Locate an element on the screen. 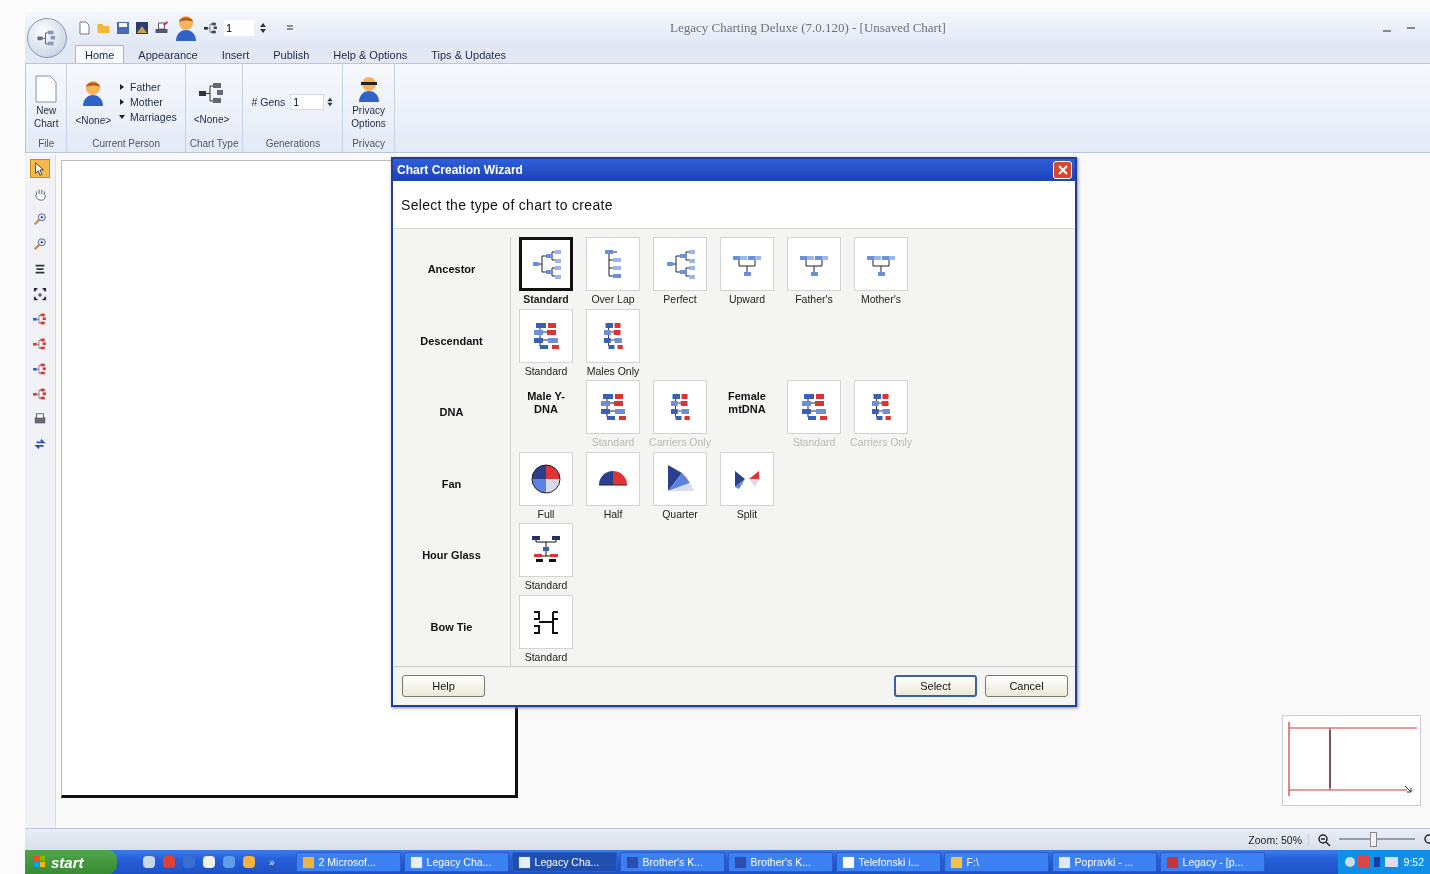 The image size is (1430, 874). tile-caption: Quarter is located at coordinates (680, 513).